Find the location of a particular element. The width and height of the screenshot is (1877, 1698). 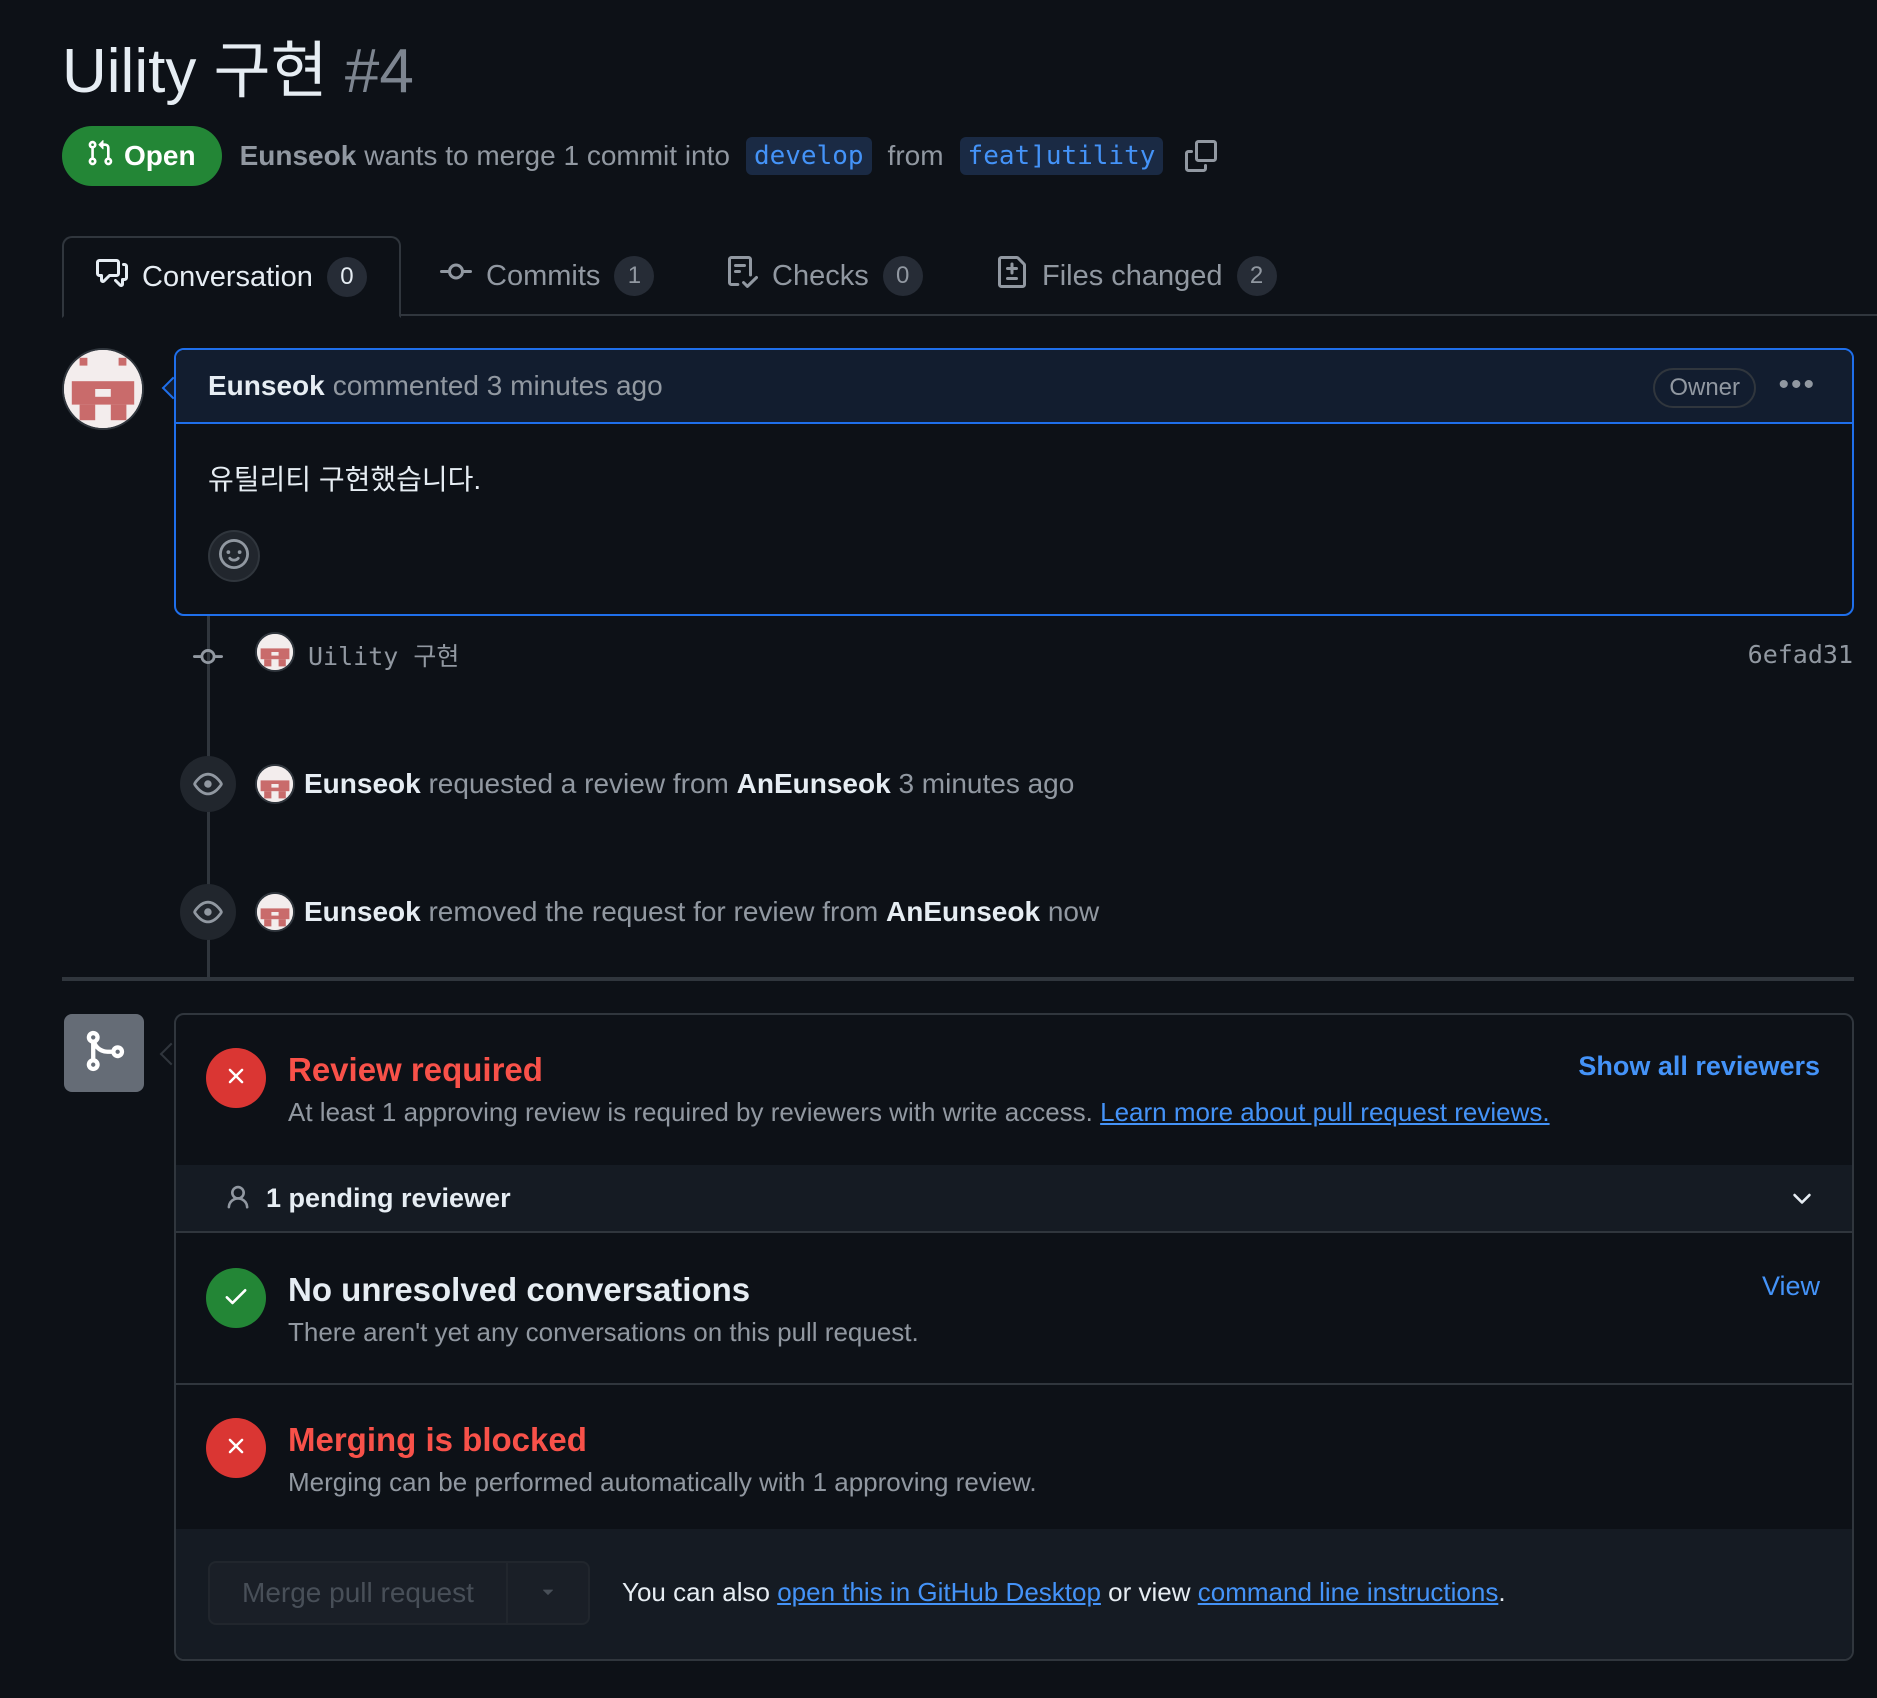

tab-conversation-count: 0 is located at coordinates (346, 277).